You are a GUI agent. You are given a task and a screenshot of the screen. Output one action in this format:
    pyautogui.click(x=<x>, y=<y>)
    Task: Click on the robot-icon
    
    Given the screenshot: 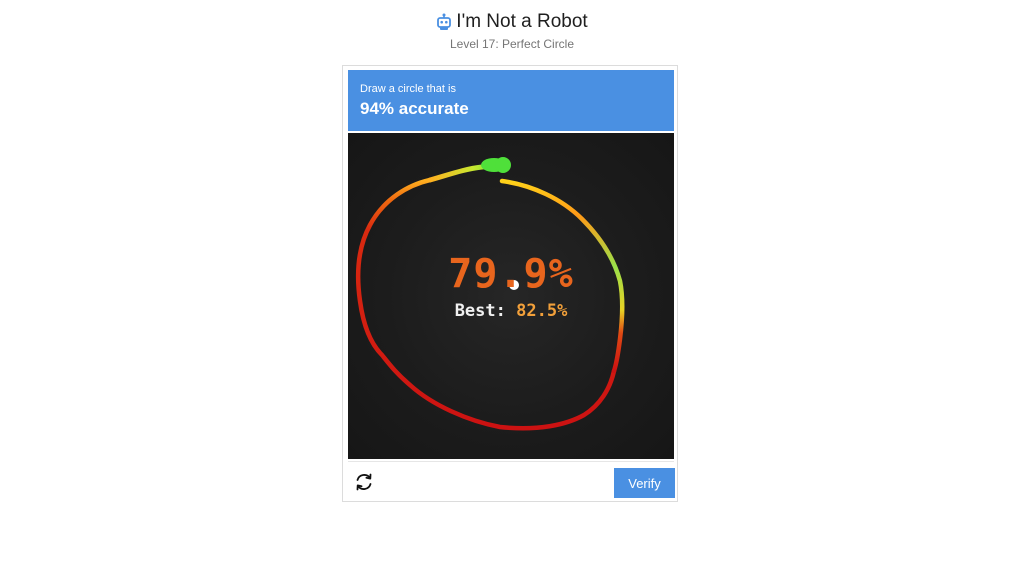 What is the action you would take?
    pyautogui.click(x=444, y=21)
    